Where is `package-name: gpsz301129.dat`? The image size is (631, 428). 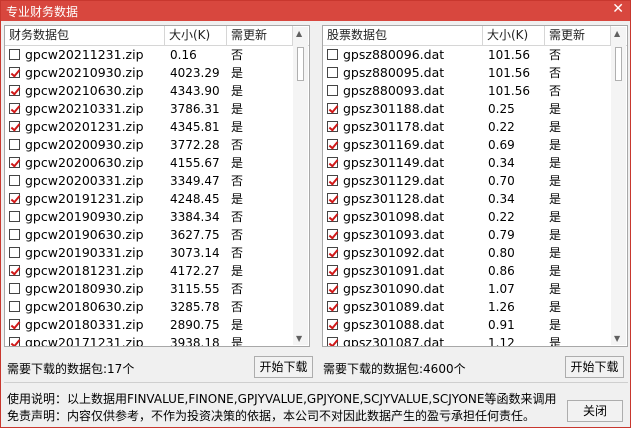 package-name: gpsz301129.dat is located at coordinates (394, 180).